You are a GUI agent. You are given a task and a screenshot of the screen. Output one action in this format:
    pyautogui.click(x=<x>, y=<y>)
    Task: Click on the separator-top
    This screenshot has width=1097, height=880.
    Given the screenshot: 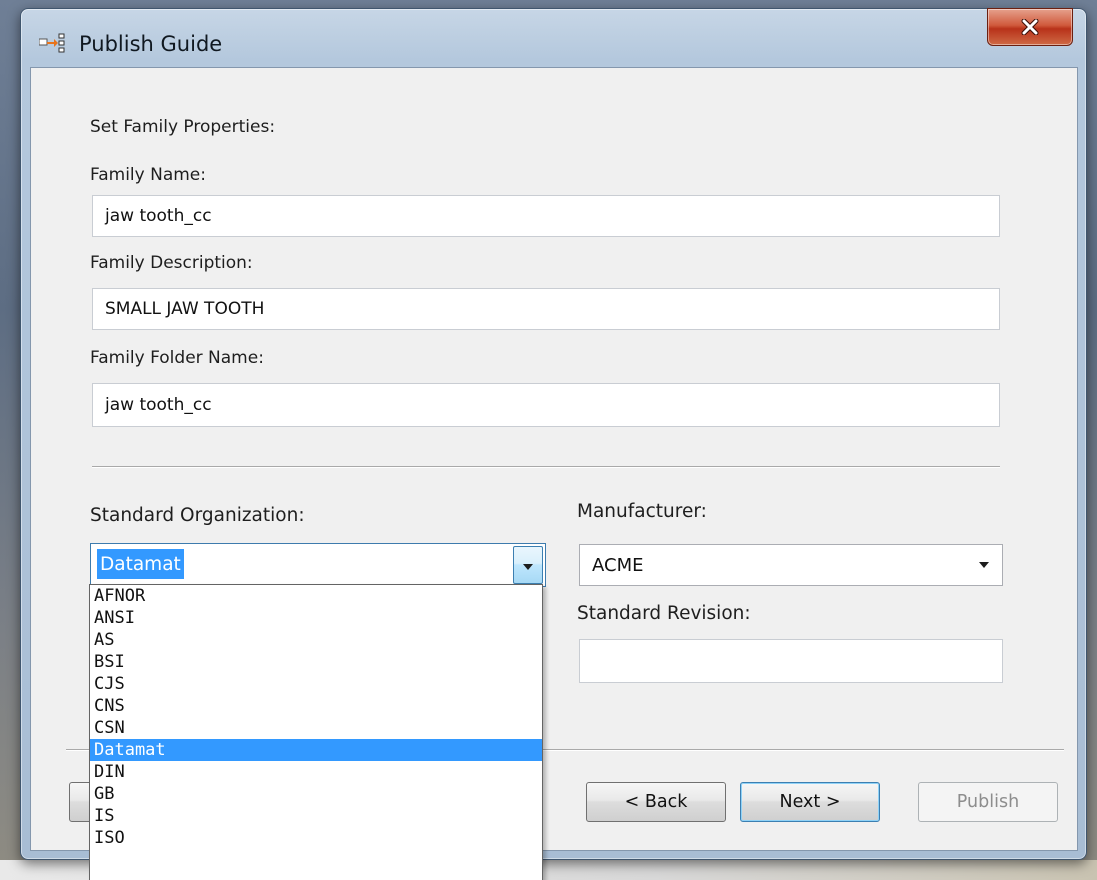 What is the action you would take?
    pyautogui.click(x=546, y=467)
    